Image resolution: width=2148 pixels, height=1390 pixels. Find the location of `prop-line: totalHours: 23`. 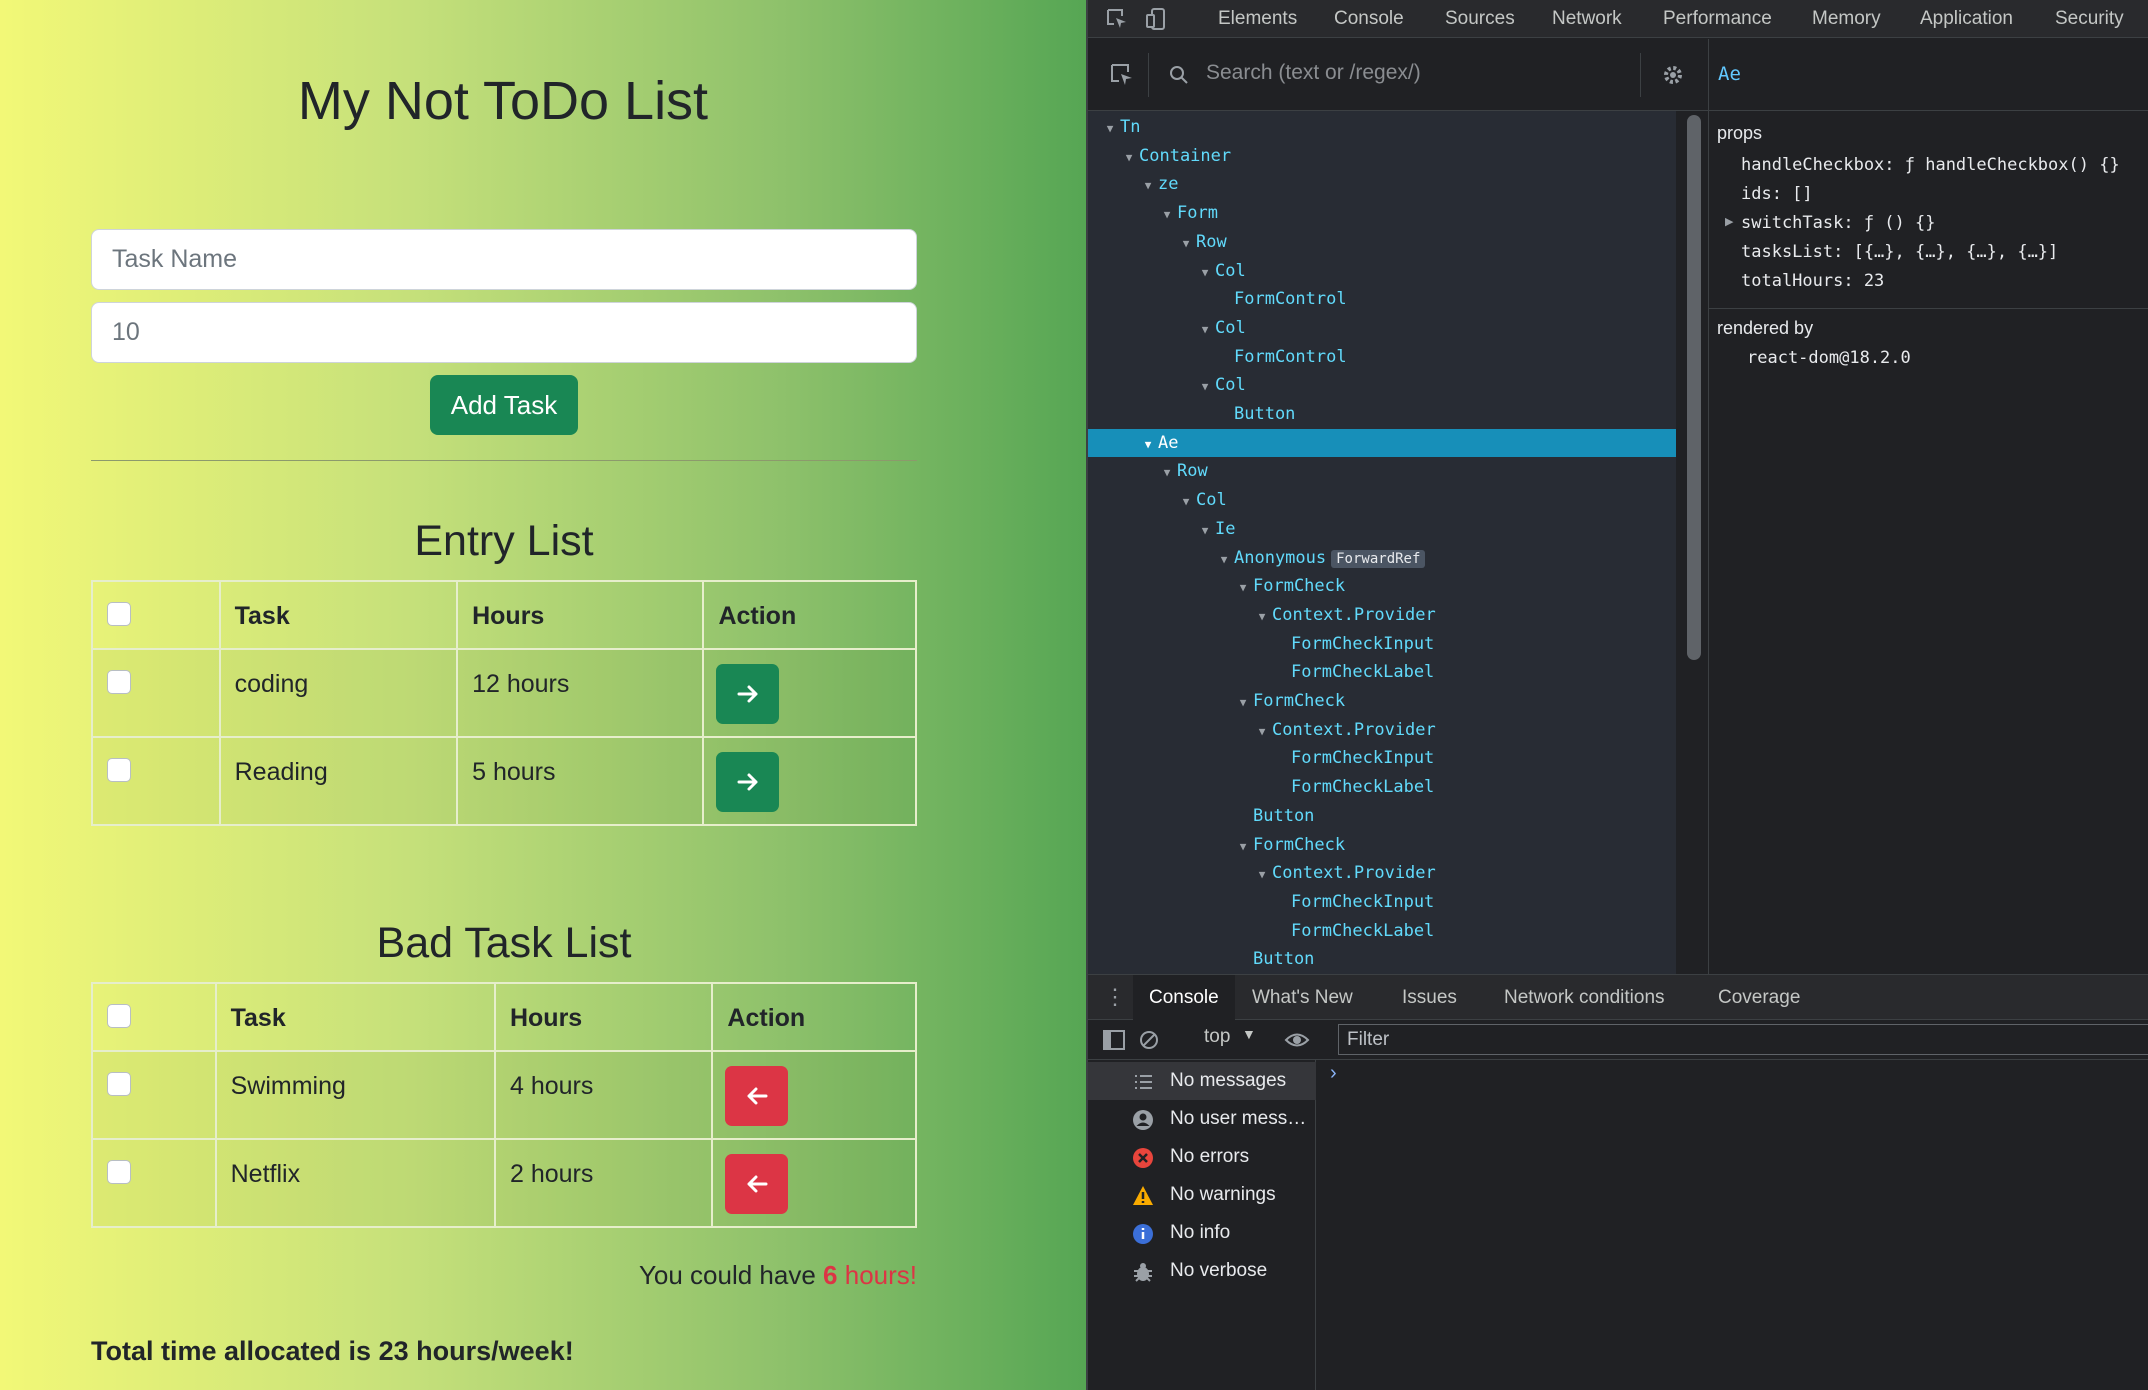

prop-line: totalHours: 23 is located at coordinates (1812, 281).